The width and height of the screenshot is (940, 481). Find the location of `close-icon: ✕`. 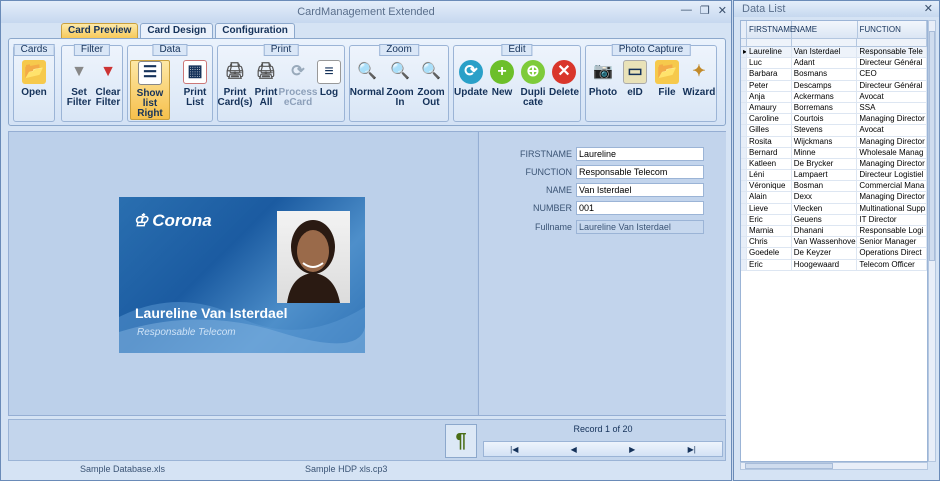

close-icon: ✕ is located at coordinates (722, 10).